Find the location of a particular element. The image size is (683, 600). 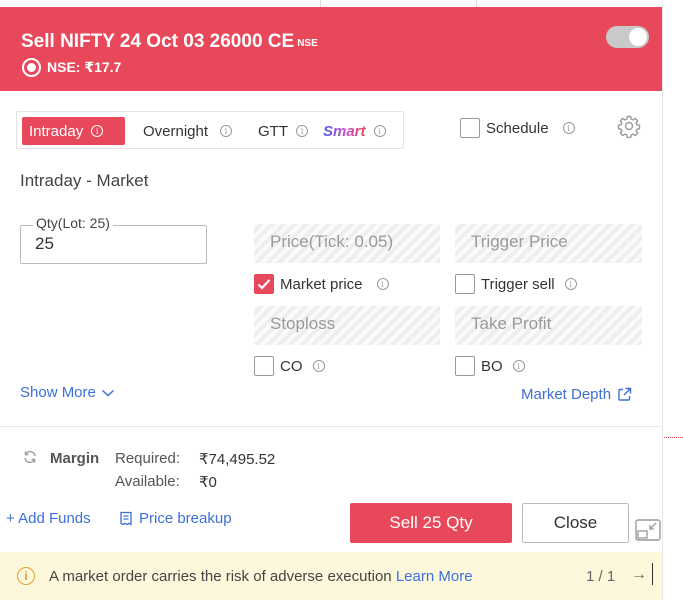

order-type-tabs: Intraday i Overnight i GTT i Smart i is located at coordinates (210, 130).